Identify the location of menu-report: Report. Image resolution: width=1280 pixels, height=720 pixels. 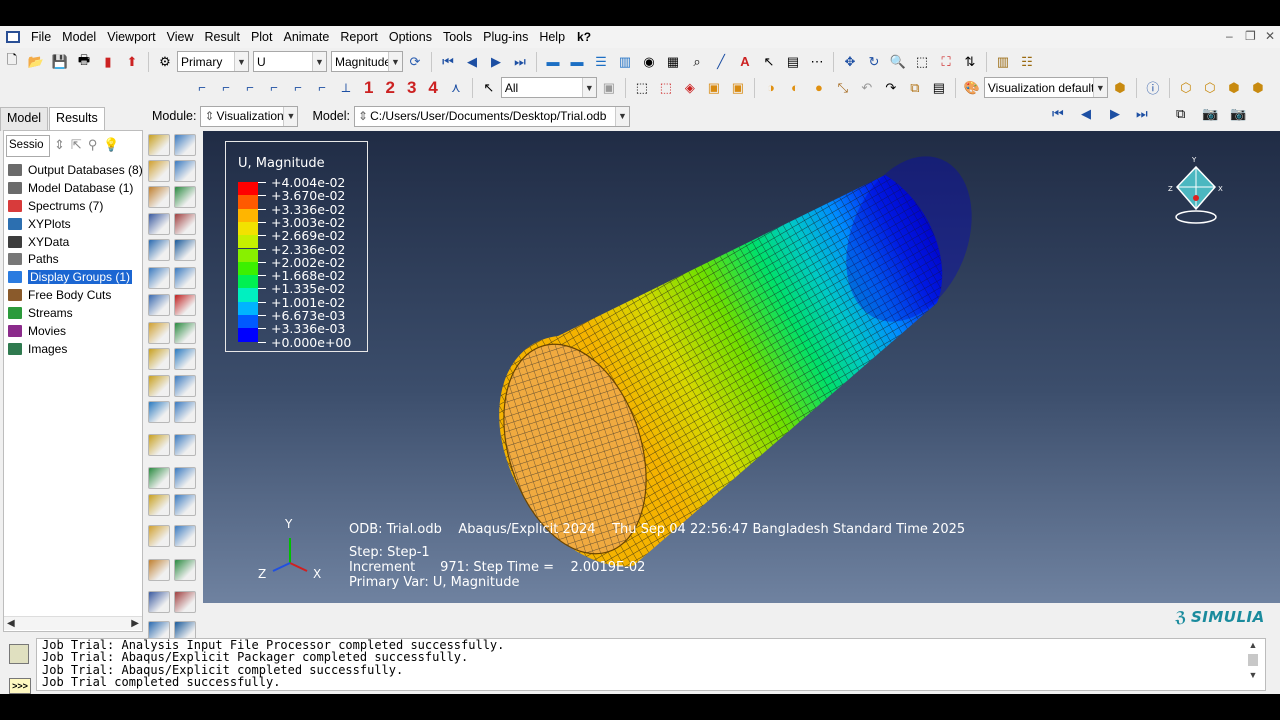
(361, 37).